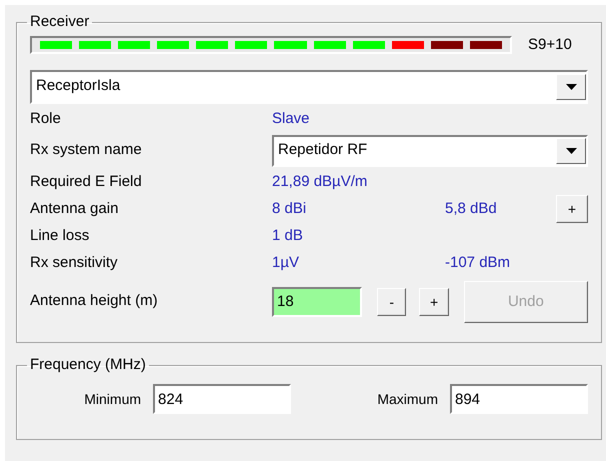 This screenshot has width=606, height=461. Describe the element at coordinates (88, 365) in the screenshot. I see `group-title: Frequency (MHz)` at that location.